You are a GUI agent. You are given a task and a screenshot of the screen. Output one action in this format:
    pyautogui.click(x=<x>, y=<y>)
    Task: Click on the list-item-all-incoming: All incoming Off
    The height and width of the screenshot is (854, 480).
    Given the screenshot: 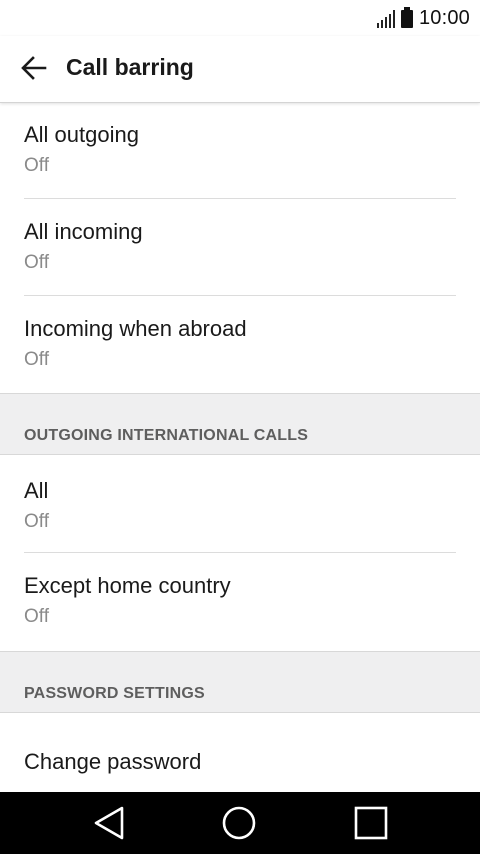 What is the action you would take?
    pyautogui.click(x=240, y=247)
    